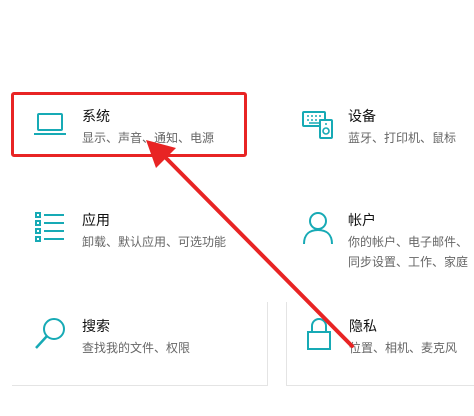  I want to click on settings-tile-accounts: 帐户 你的帐户、电子邮件、同步设置、工作、家庭, so click(380, 236).